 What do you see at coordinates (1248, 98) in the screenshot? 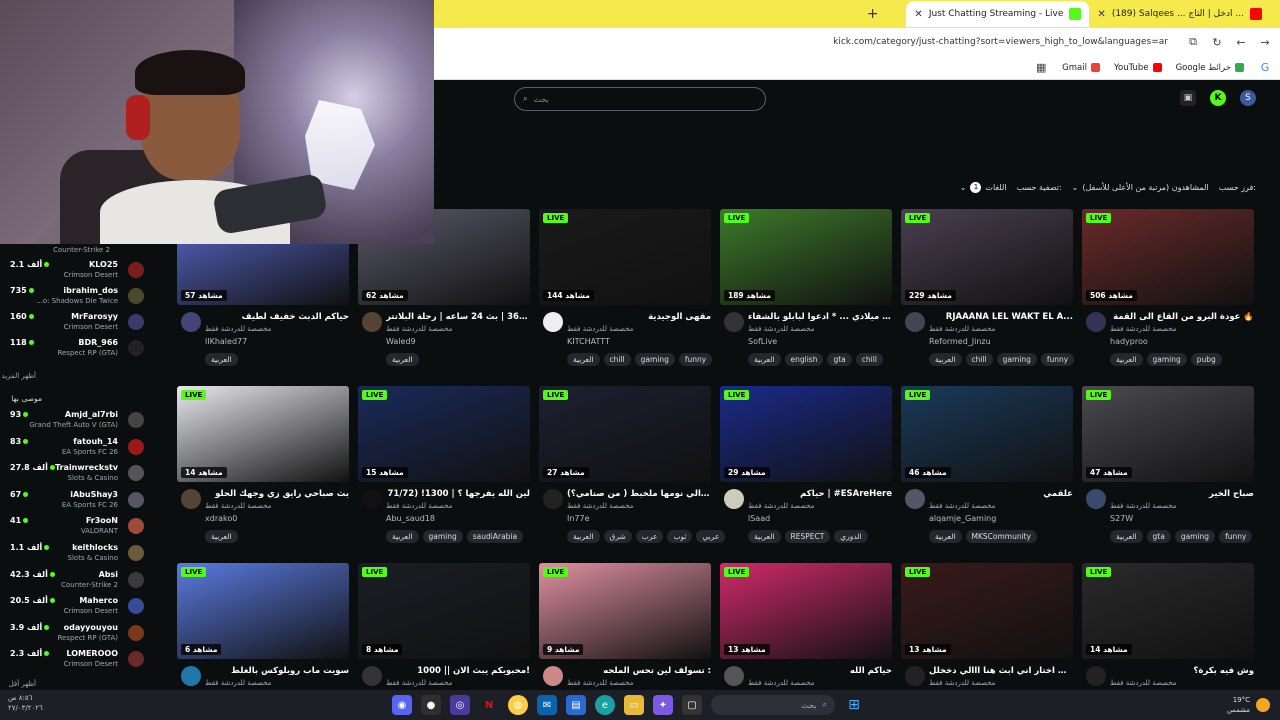
I see `user-avatar: S` at bounding box center [1248, 98].